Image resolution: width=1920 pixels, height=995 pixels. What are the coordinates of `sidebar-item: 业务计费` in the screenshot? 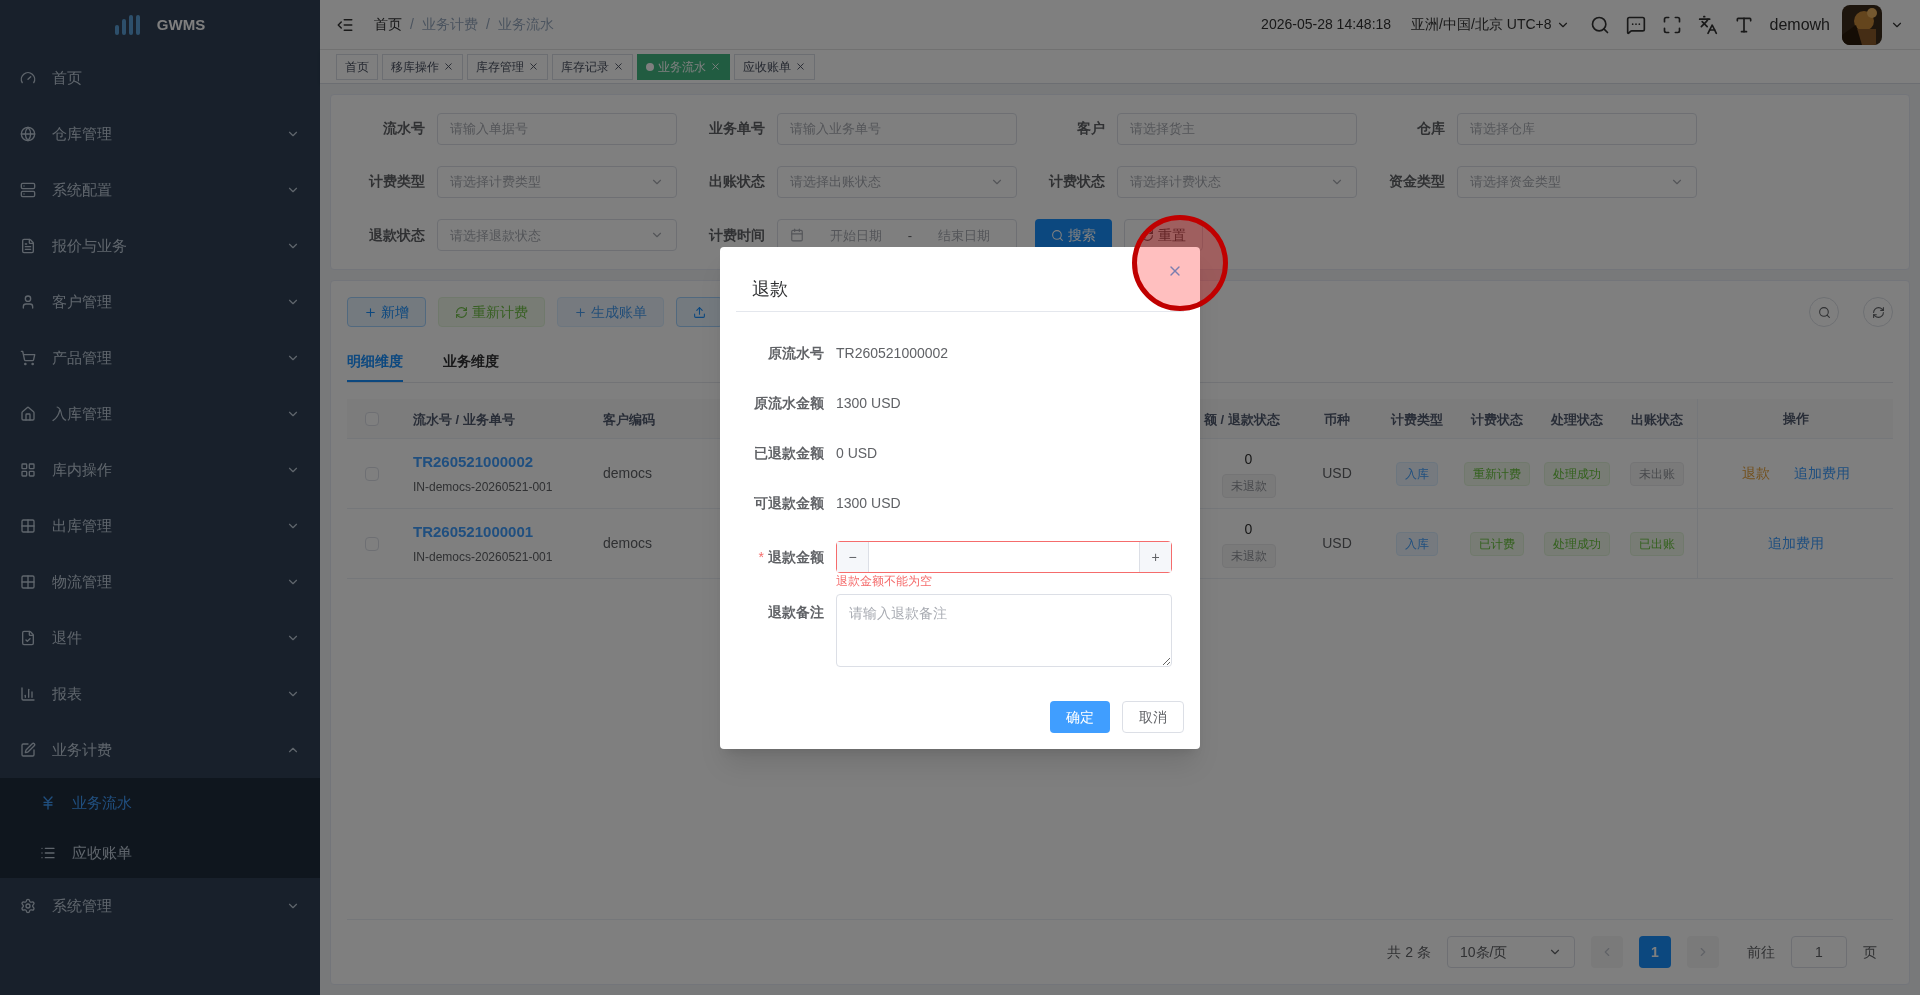 It's located at (160, 750).